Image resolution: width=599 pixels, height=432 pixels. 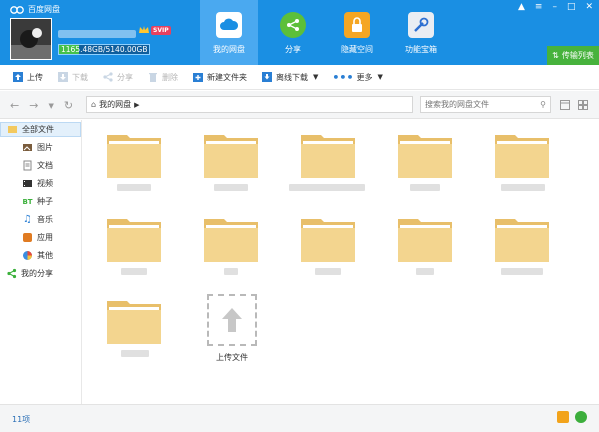 I want to click on search-box: ⚲, so click(x=485, y=104).